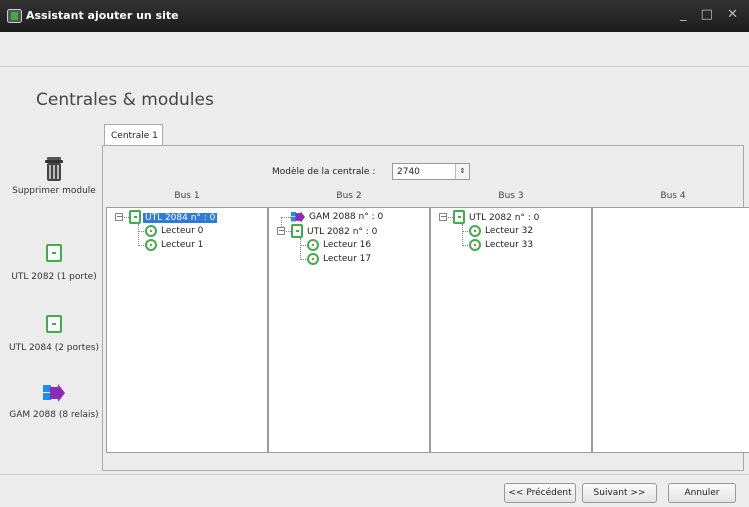 This screenshot has width=749, height=507. I want to click on bus-3-header: Bus 3, so click(511, 196).